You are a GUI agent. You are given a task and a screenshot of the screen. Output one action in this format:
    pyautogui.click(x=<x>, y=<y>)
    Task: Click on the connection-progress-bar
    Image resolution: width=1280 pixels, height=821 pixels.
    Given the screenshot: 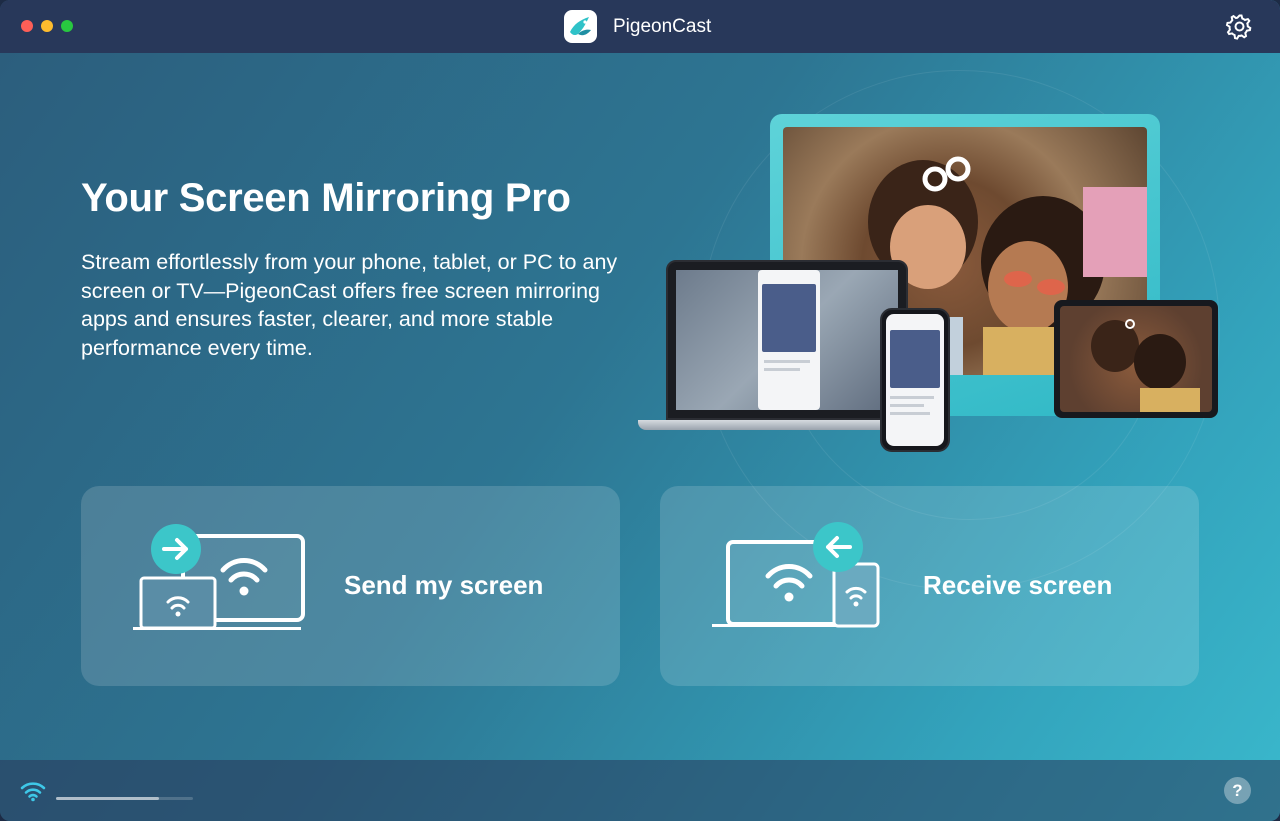 What is the action you would take?
    pyautogui.click(x=124, y=798)
    